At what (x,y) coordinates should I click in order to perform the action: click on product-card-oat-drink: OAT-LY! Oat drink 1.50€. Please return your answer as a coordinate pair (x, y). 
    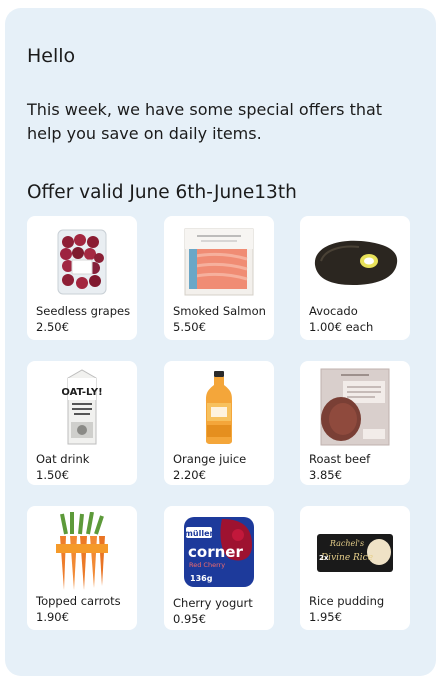
    Looking at the image, I should click on (82, 423).